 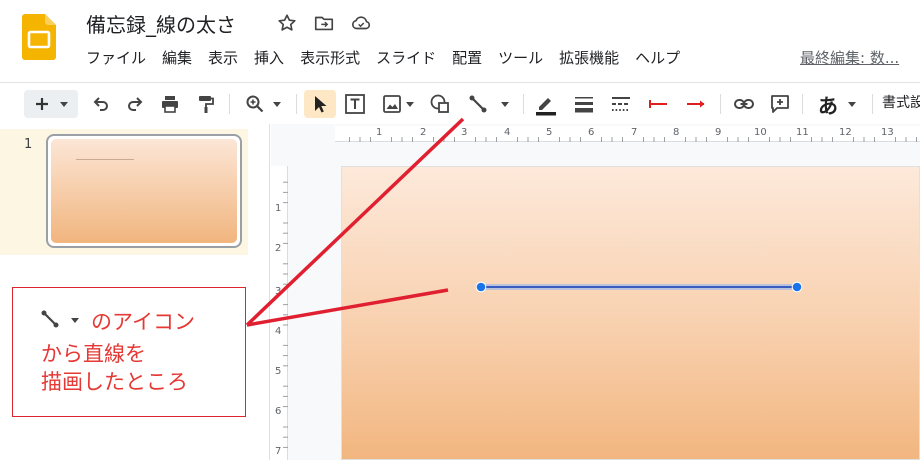 I want to click on paint-format-icon, so click(x=206, y=104).